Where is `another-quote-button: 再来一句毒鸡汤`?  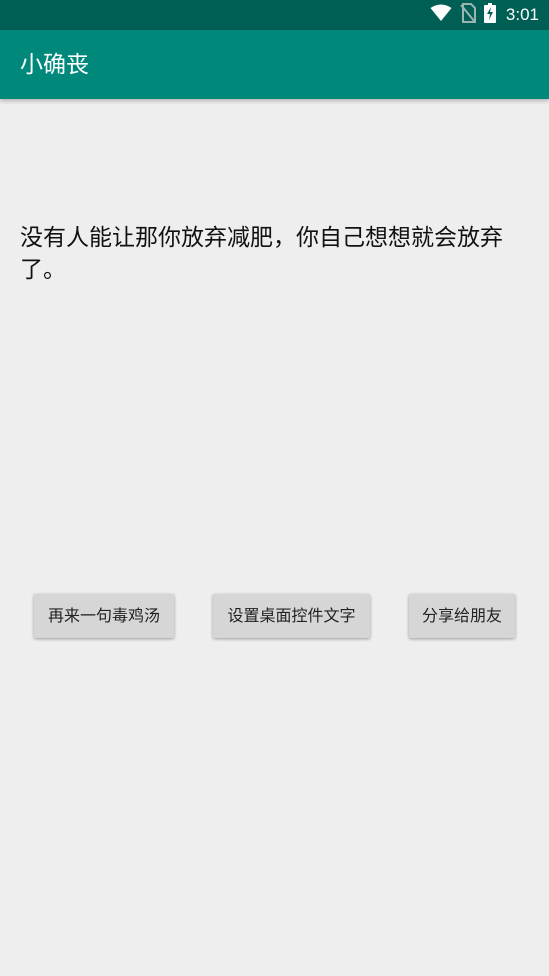 another-quote-button: 再来一句毒鸡汤 is located at coordinates (104, 616).